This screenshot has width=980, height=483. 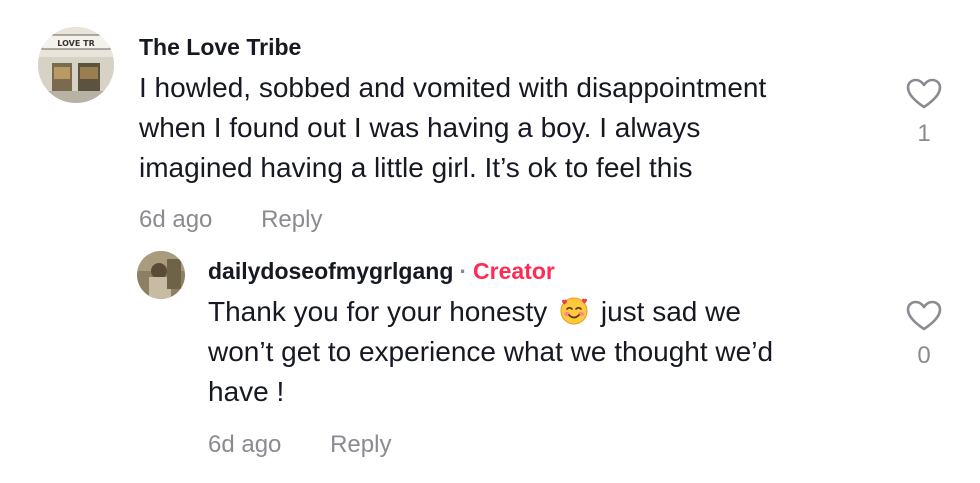 I want to click on avatar-sign-text: LOVE TR, so click(x=75, y=43).